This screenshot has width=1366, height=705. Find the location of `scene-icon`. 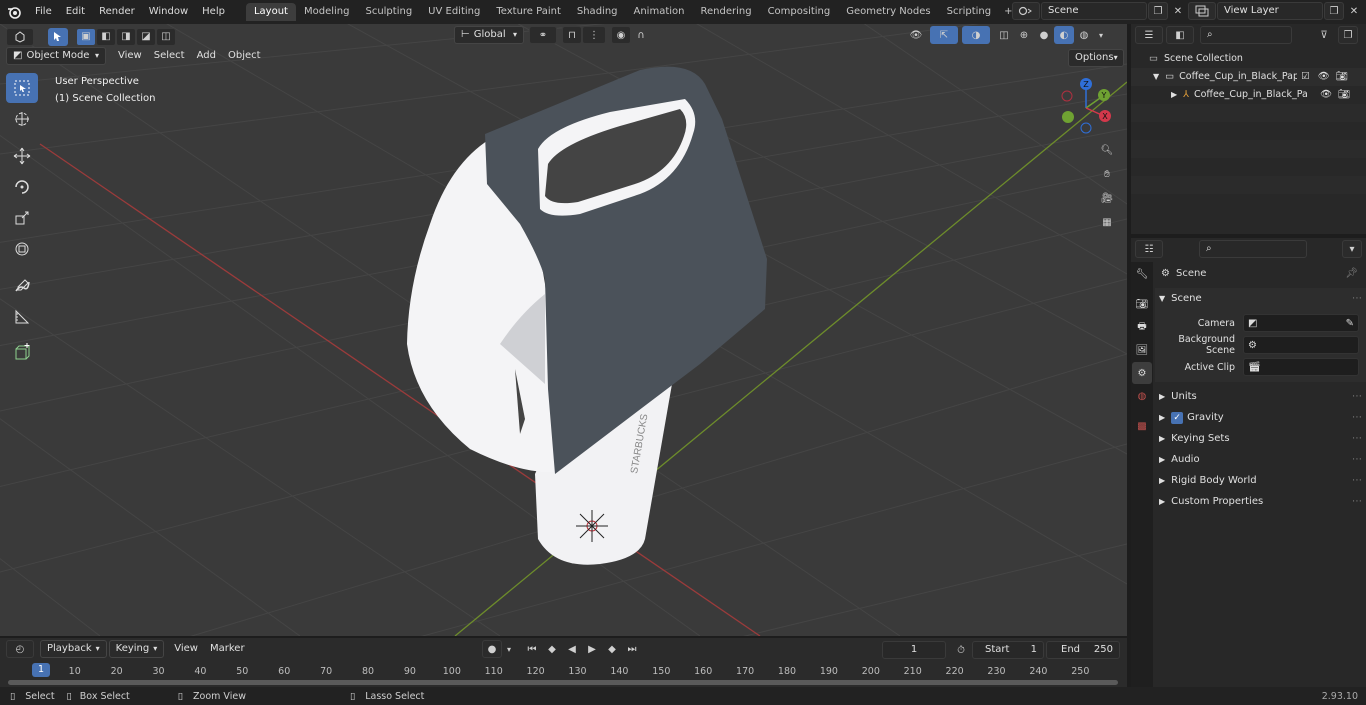

scene-icon is located at coordinates (1026, 11).